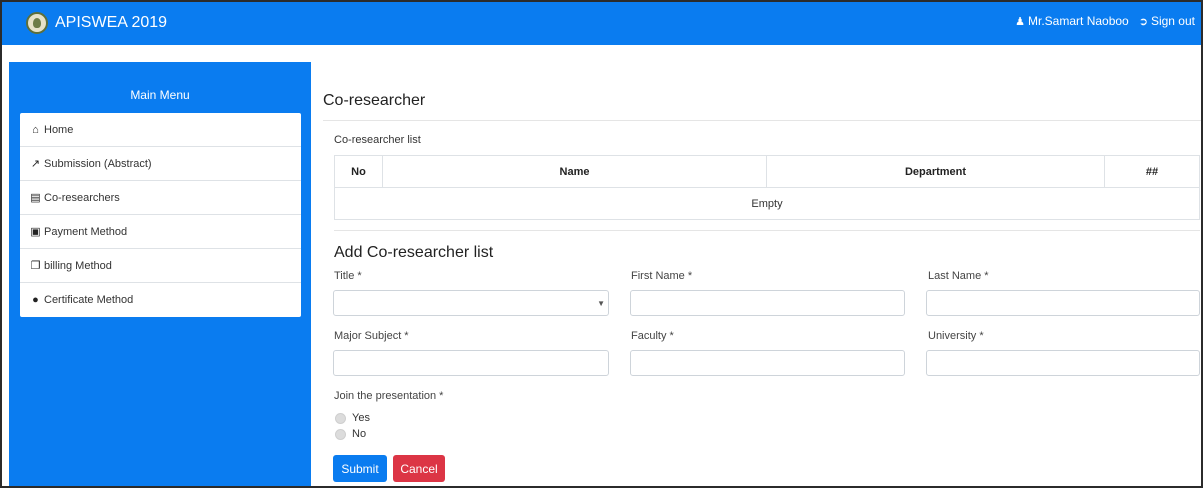 The height and width of the screenshot is (488, 1203). Describe the element at coordinates (1172, 21) in the screenshot. I see `sign-out-label: Sign out` at that location.